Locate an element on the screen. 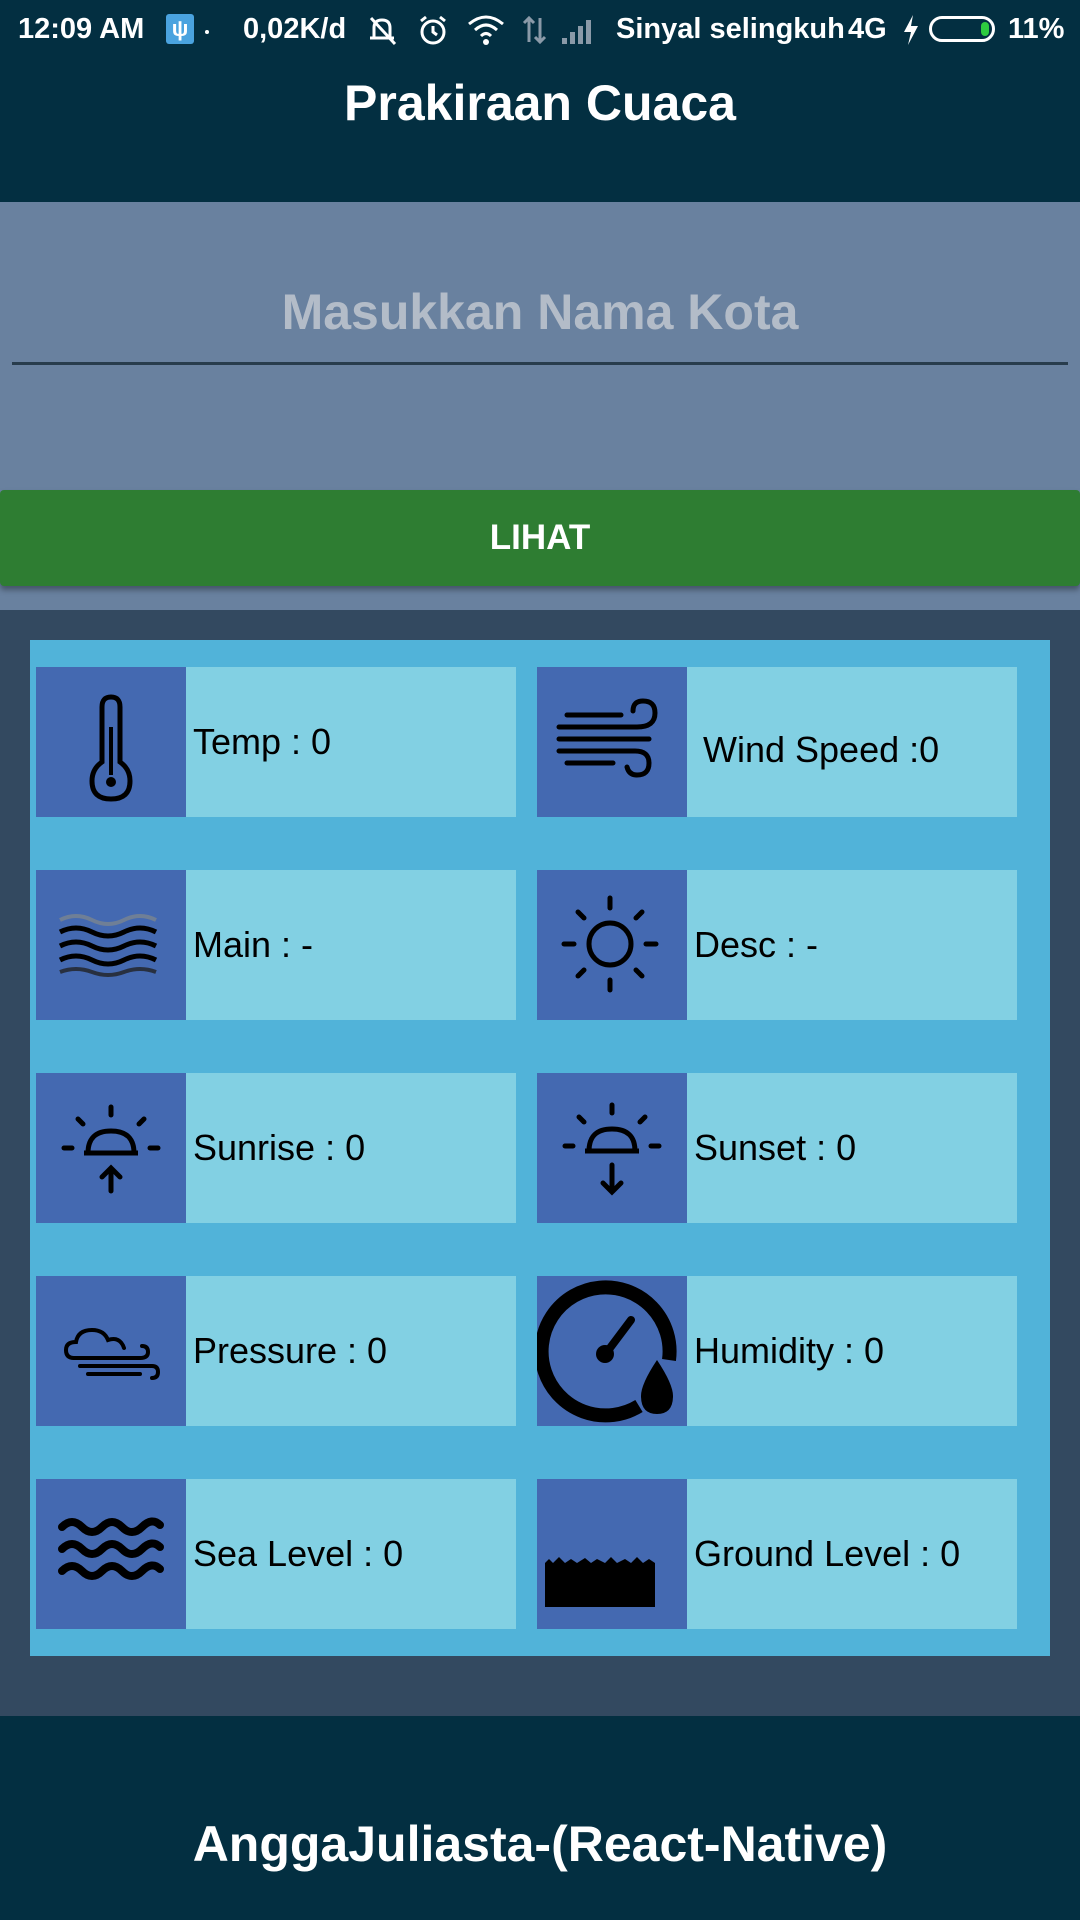 This screenshot has height=1920, width=1080. mist-waves-icon is located at coordinates (111, 945).